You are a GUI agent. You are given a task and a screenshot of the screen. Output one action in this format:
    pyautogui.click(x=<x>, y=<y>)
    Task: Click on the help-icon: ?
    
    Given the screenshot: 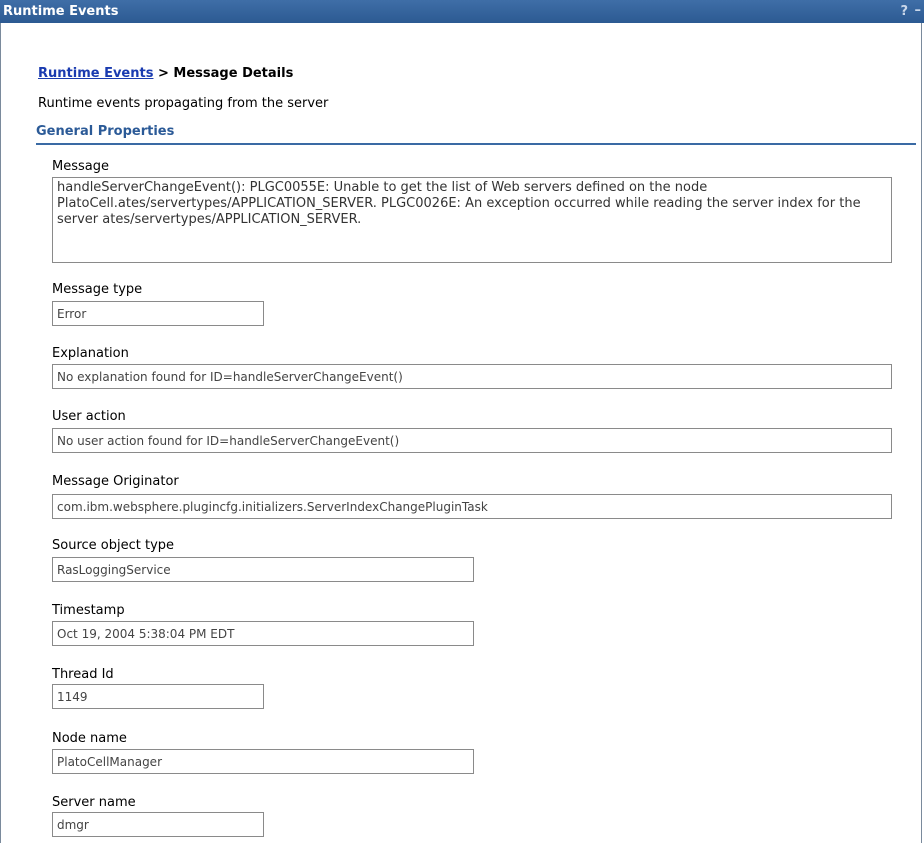 What is the action you would take?
    pyautogui.click(x=904, y=11)
    